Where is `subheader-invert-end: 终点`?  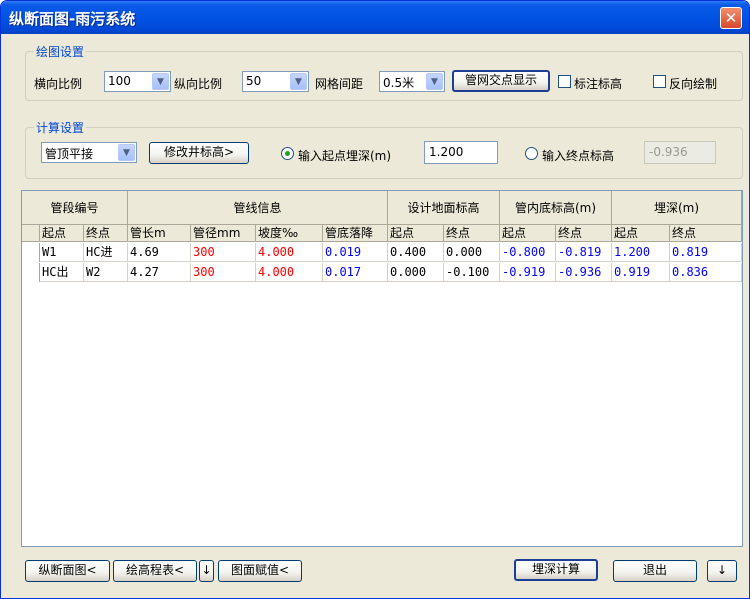
subheader-invert-end: 终点 is located at coordinates (584, 233).